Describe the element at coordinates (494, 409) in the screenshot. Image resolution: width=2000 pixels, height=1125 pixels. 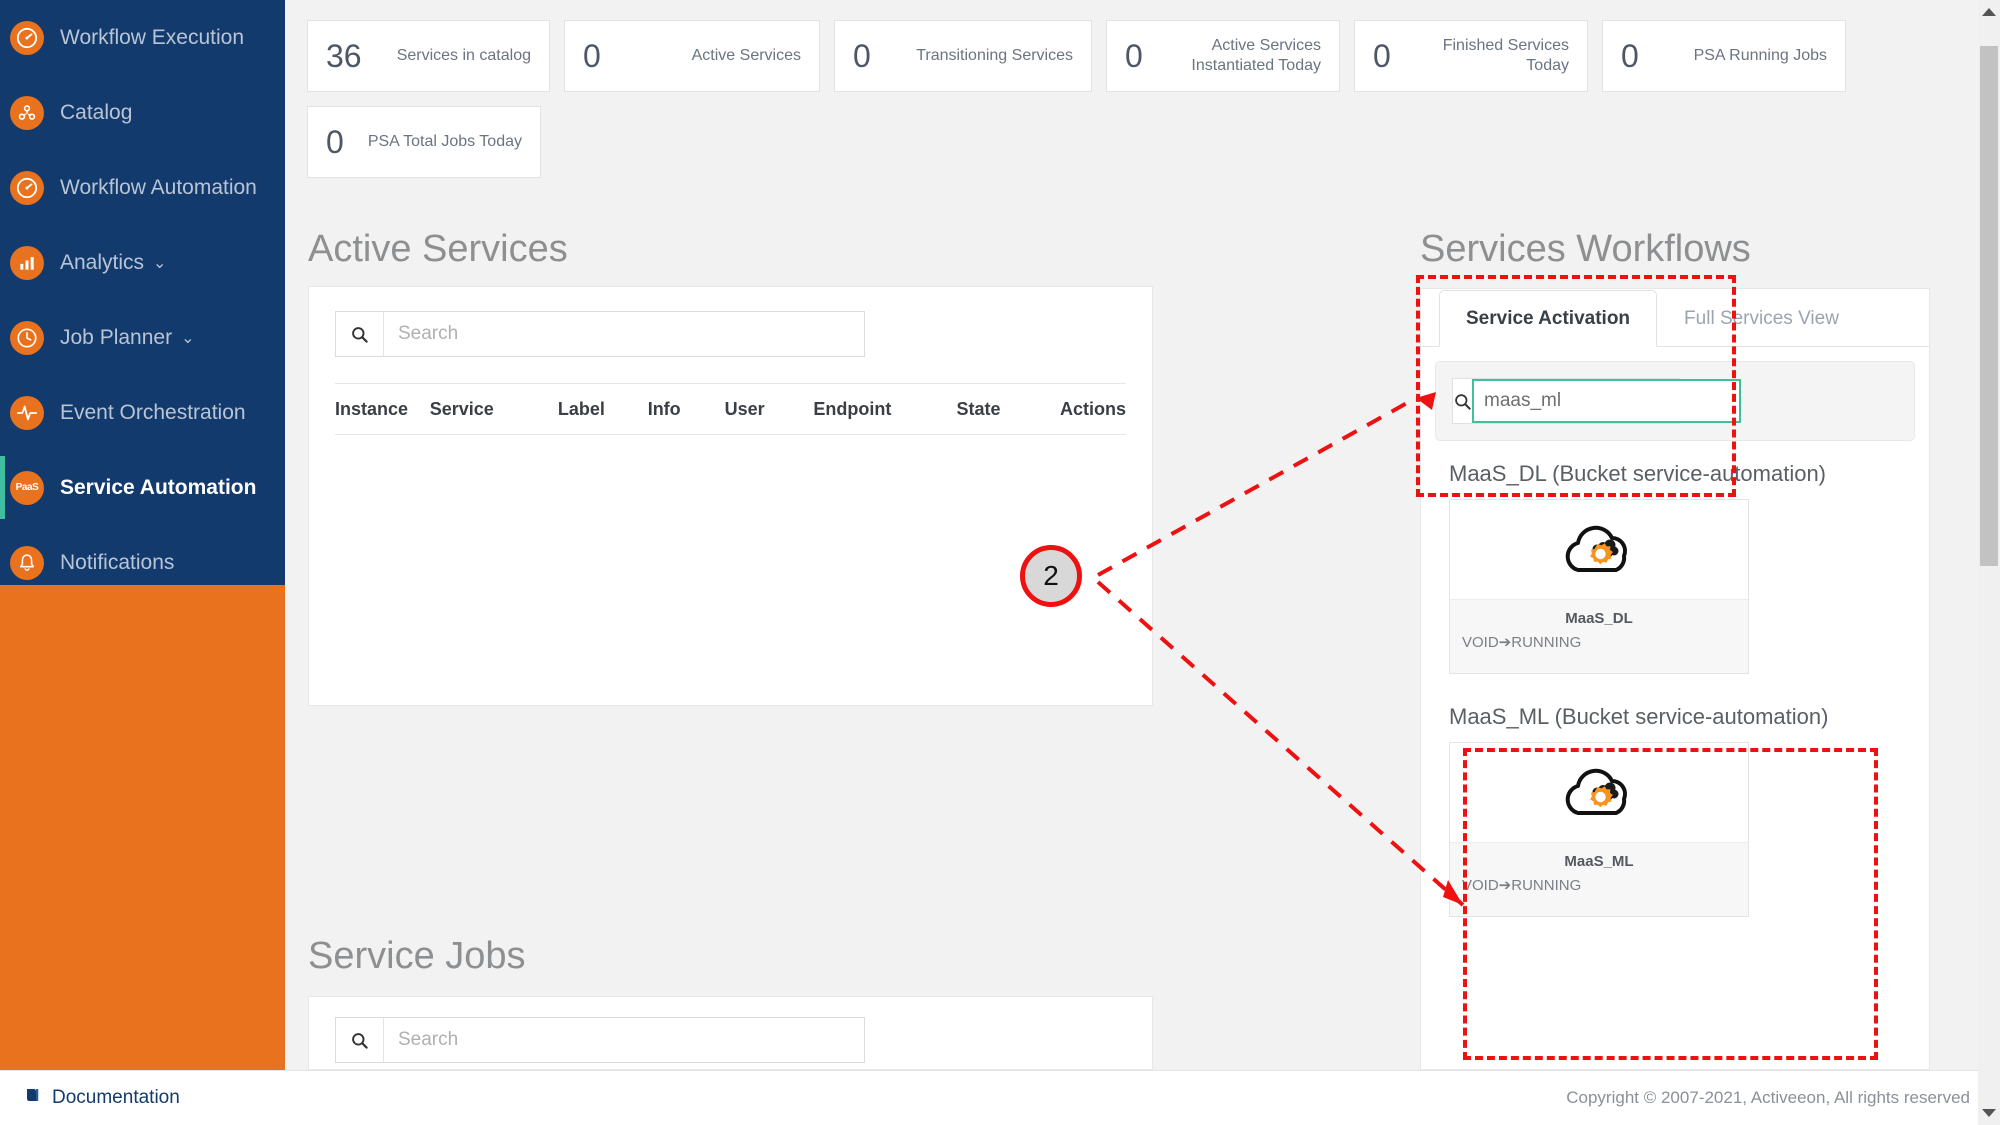
I see `column-header: Service` at that location.